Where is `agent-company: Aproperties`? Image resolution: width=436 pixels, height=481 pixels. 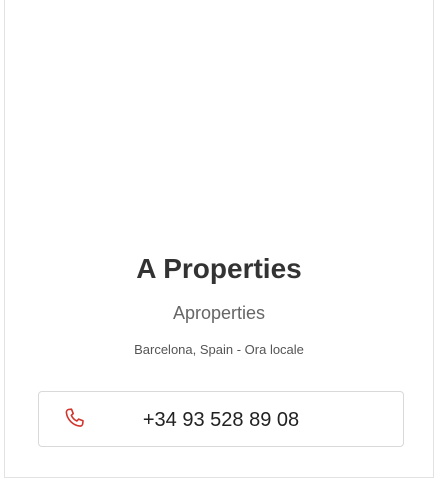
agent-company: Aproperties is located at coordinates (219, 313).